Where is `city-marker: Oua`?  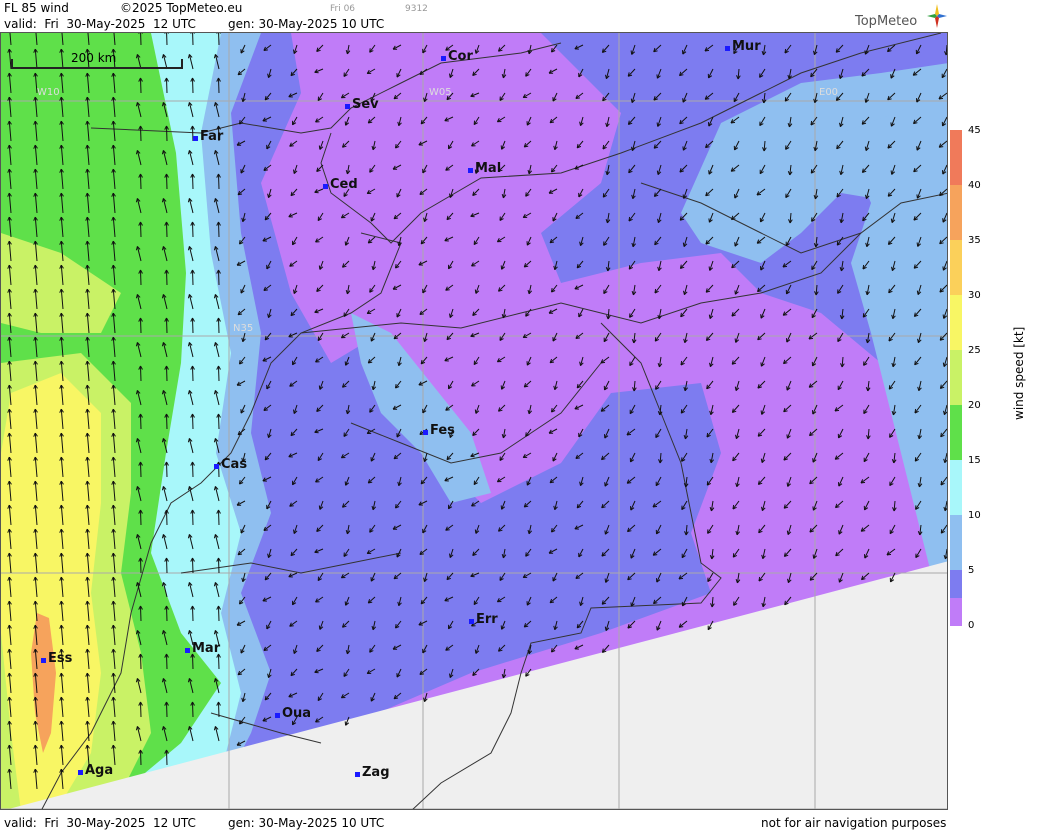
city-marker: Oua is located at coordinates (293, 713).